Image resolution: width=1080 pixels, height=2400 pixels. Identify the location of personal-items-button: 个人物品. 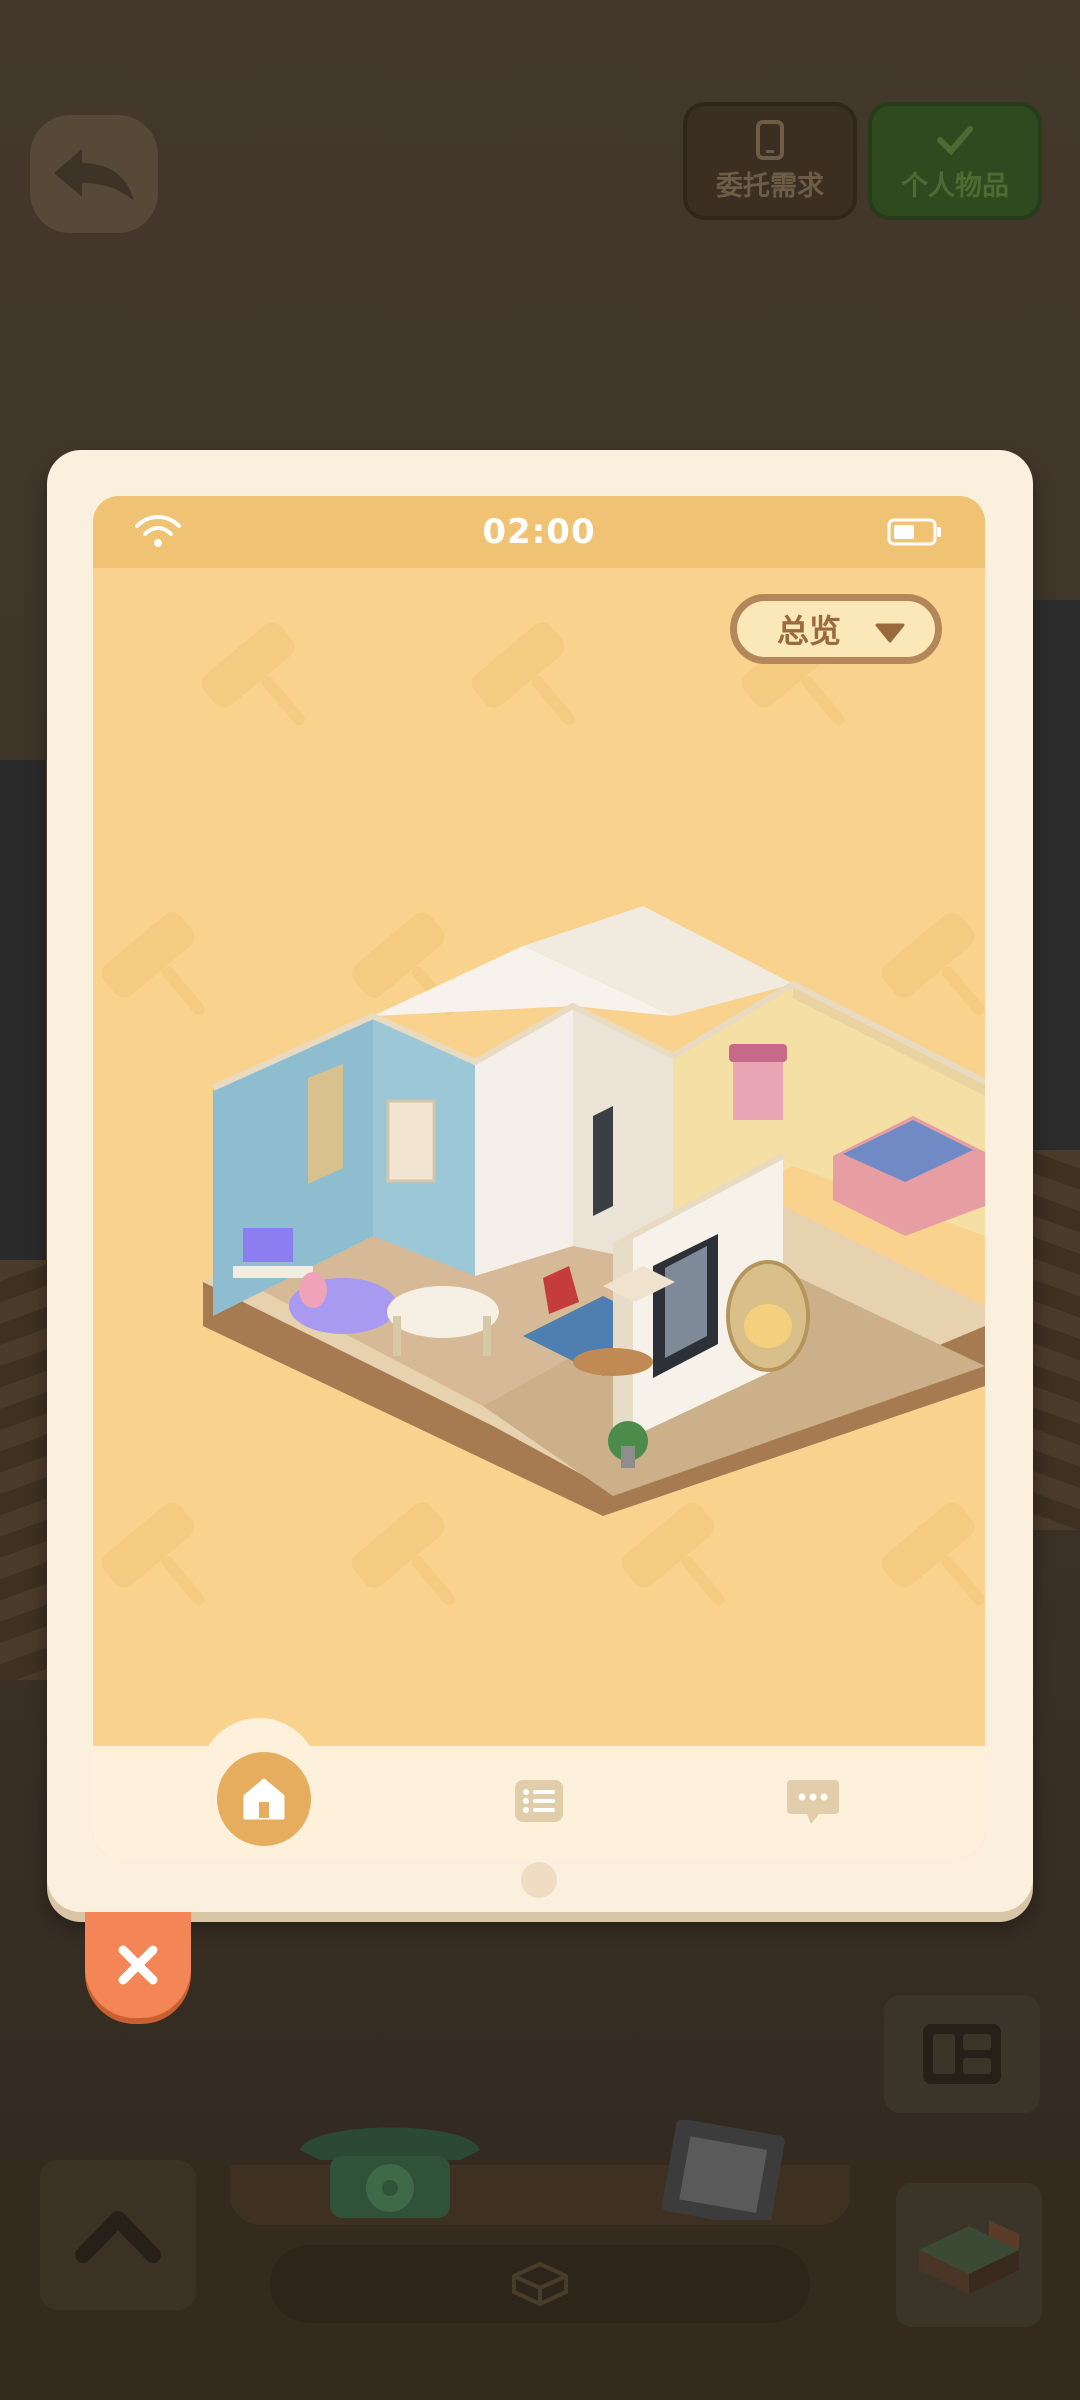
(955, 161).